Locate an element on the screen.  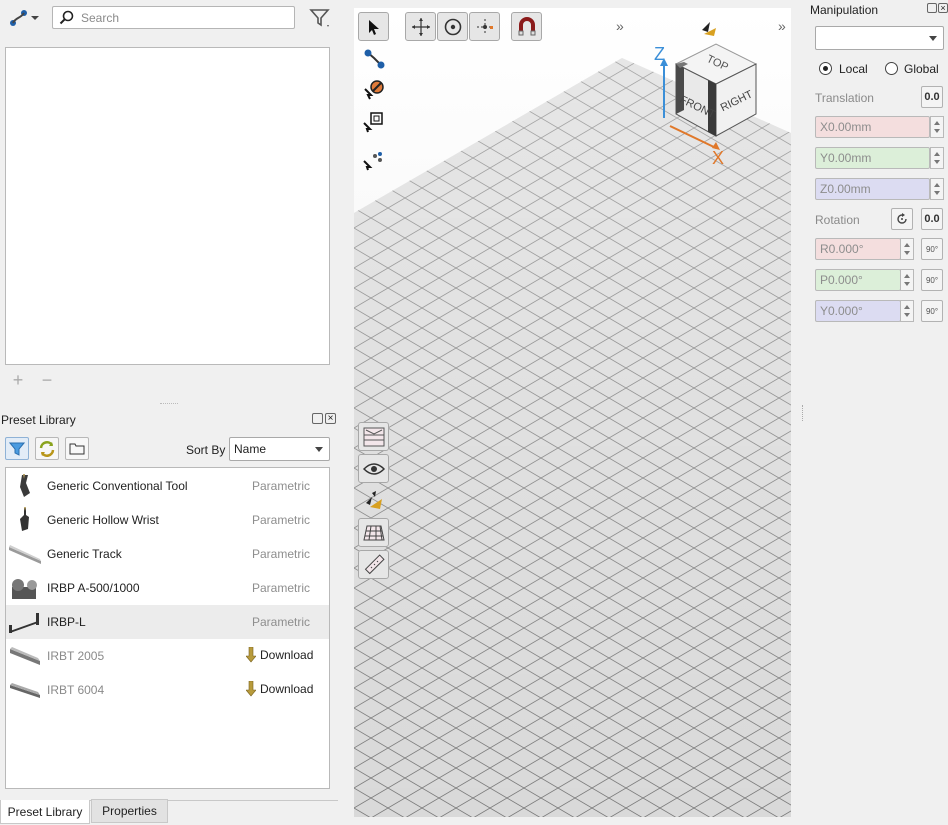
eye-icon is located at coordinates (373, 468).